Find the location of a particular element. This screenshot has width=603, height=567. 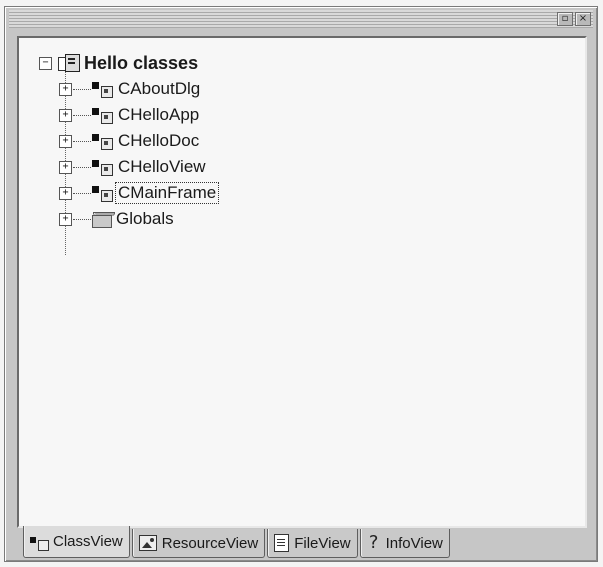

folder-icon is located at coordinates (103, 219).